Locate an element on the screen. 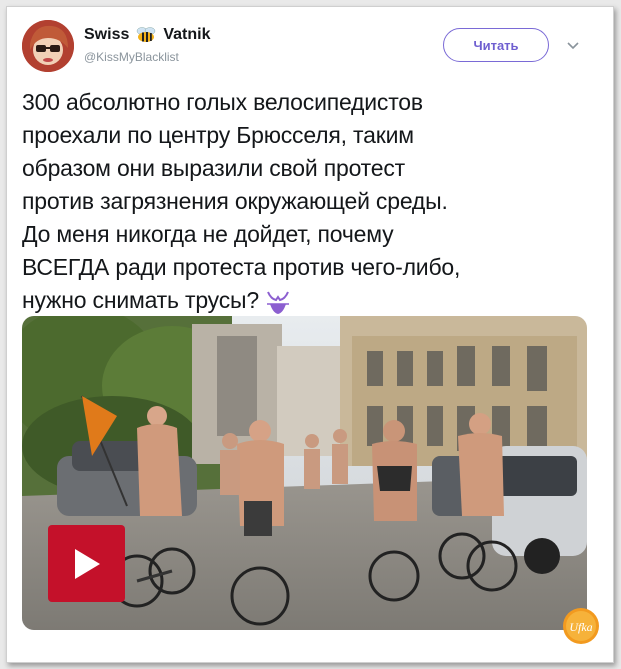  tweet-line-last: нужно снимать трусы? is located at coordinates (307, 300).